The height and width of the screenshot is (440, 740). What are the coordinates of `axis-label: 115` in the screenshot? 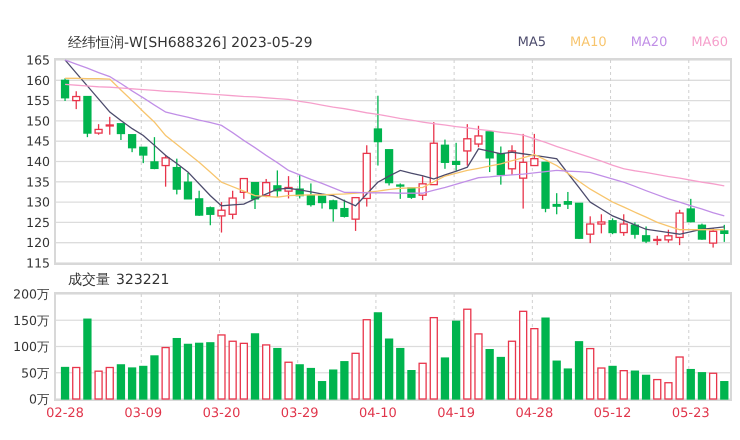 It's located at (38, 263).